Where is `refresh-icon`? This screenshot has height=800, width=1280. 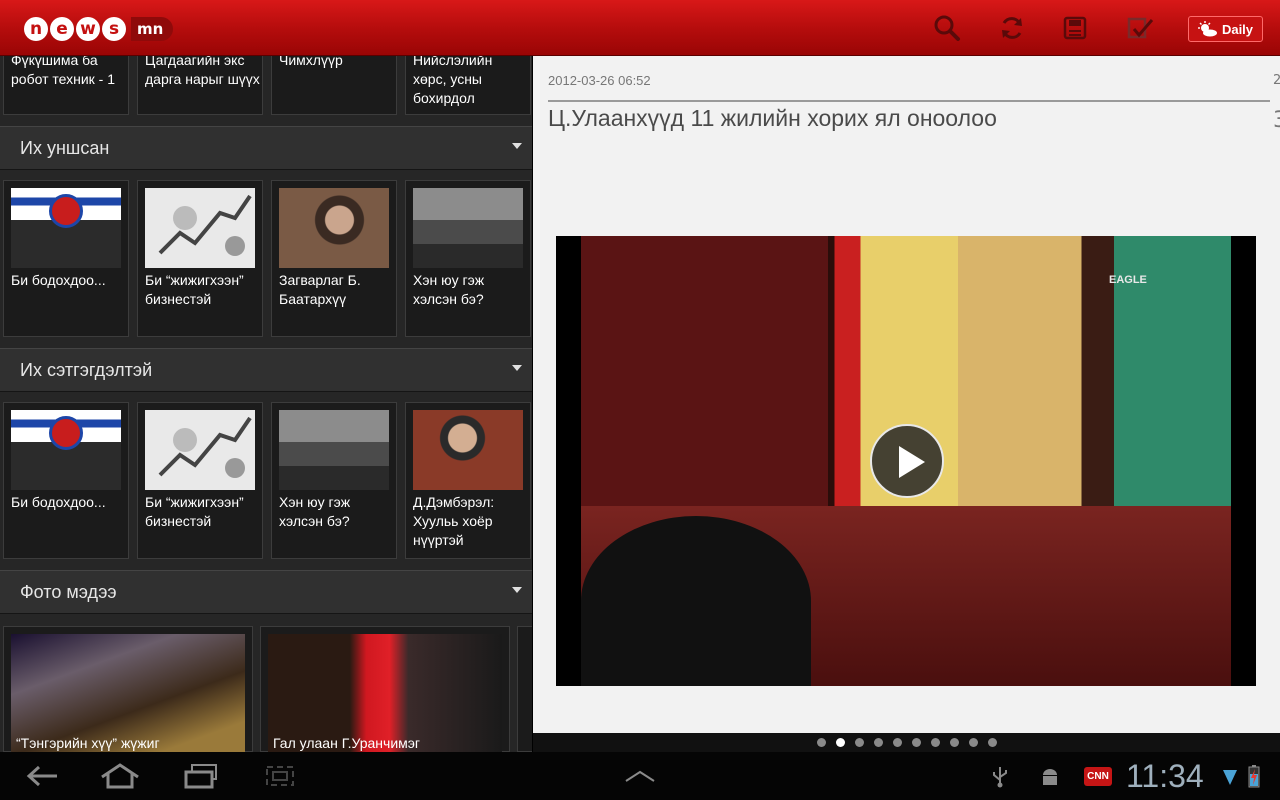 refresh-icon is located at coordinates (1012, 28).